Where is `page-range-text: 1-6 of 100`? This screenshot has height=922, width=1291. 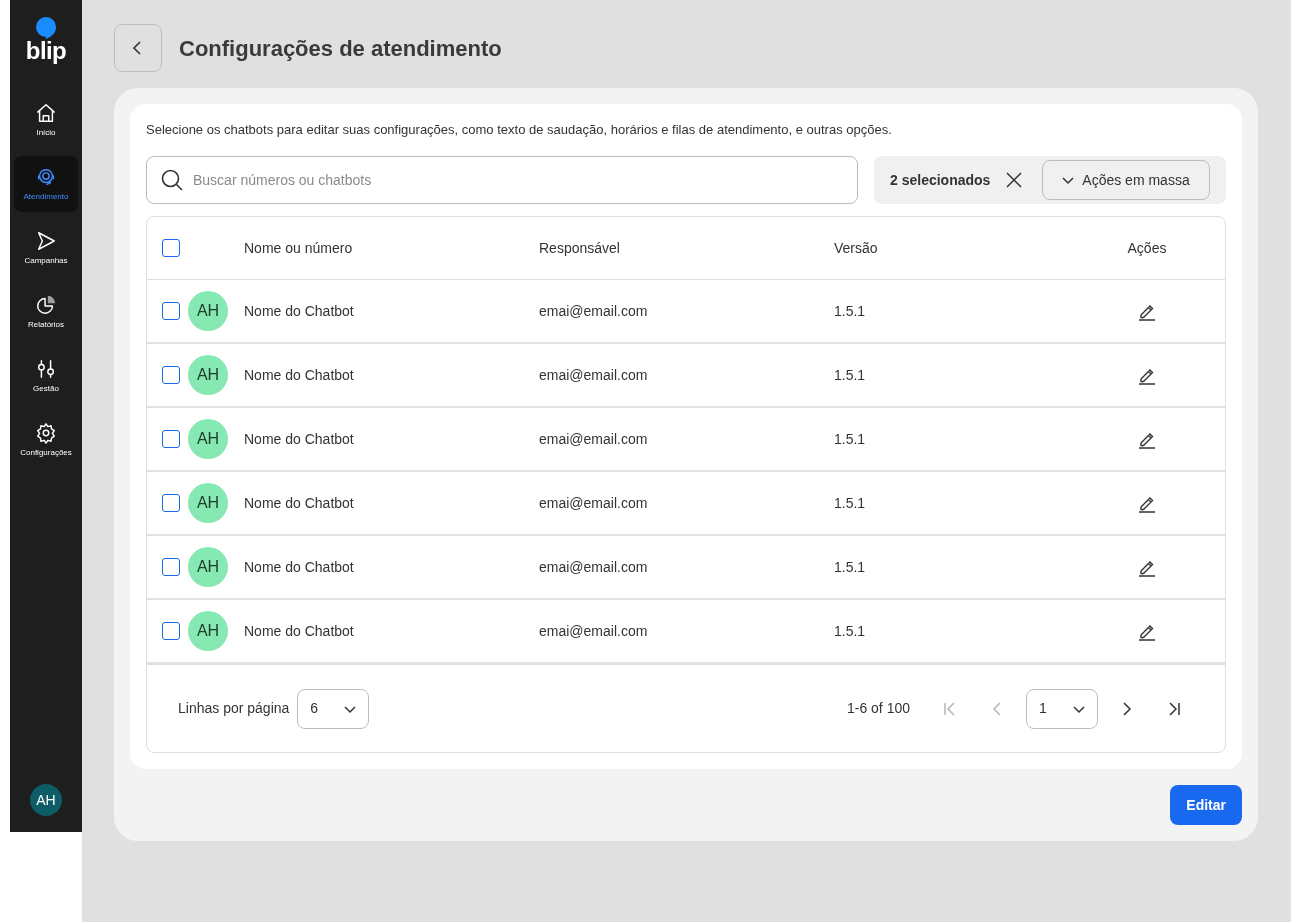
page-range-text: 1-6 of 100 is located at coordinates (878, 708).